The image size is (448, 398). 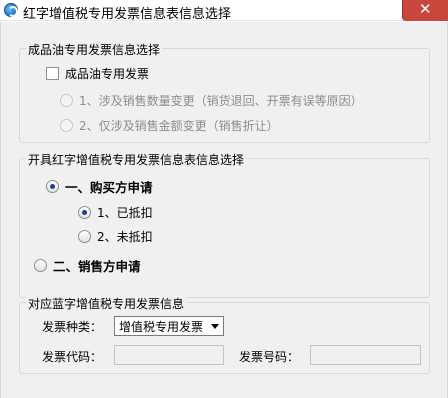 I want to click on invoice-type-select: 增值税专用发票, so click(x=169, y=326).